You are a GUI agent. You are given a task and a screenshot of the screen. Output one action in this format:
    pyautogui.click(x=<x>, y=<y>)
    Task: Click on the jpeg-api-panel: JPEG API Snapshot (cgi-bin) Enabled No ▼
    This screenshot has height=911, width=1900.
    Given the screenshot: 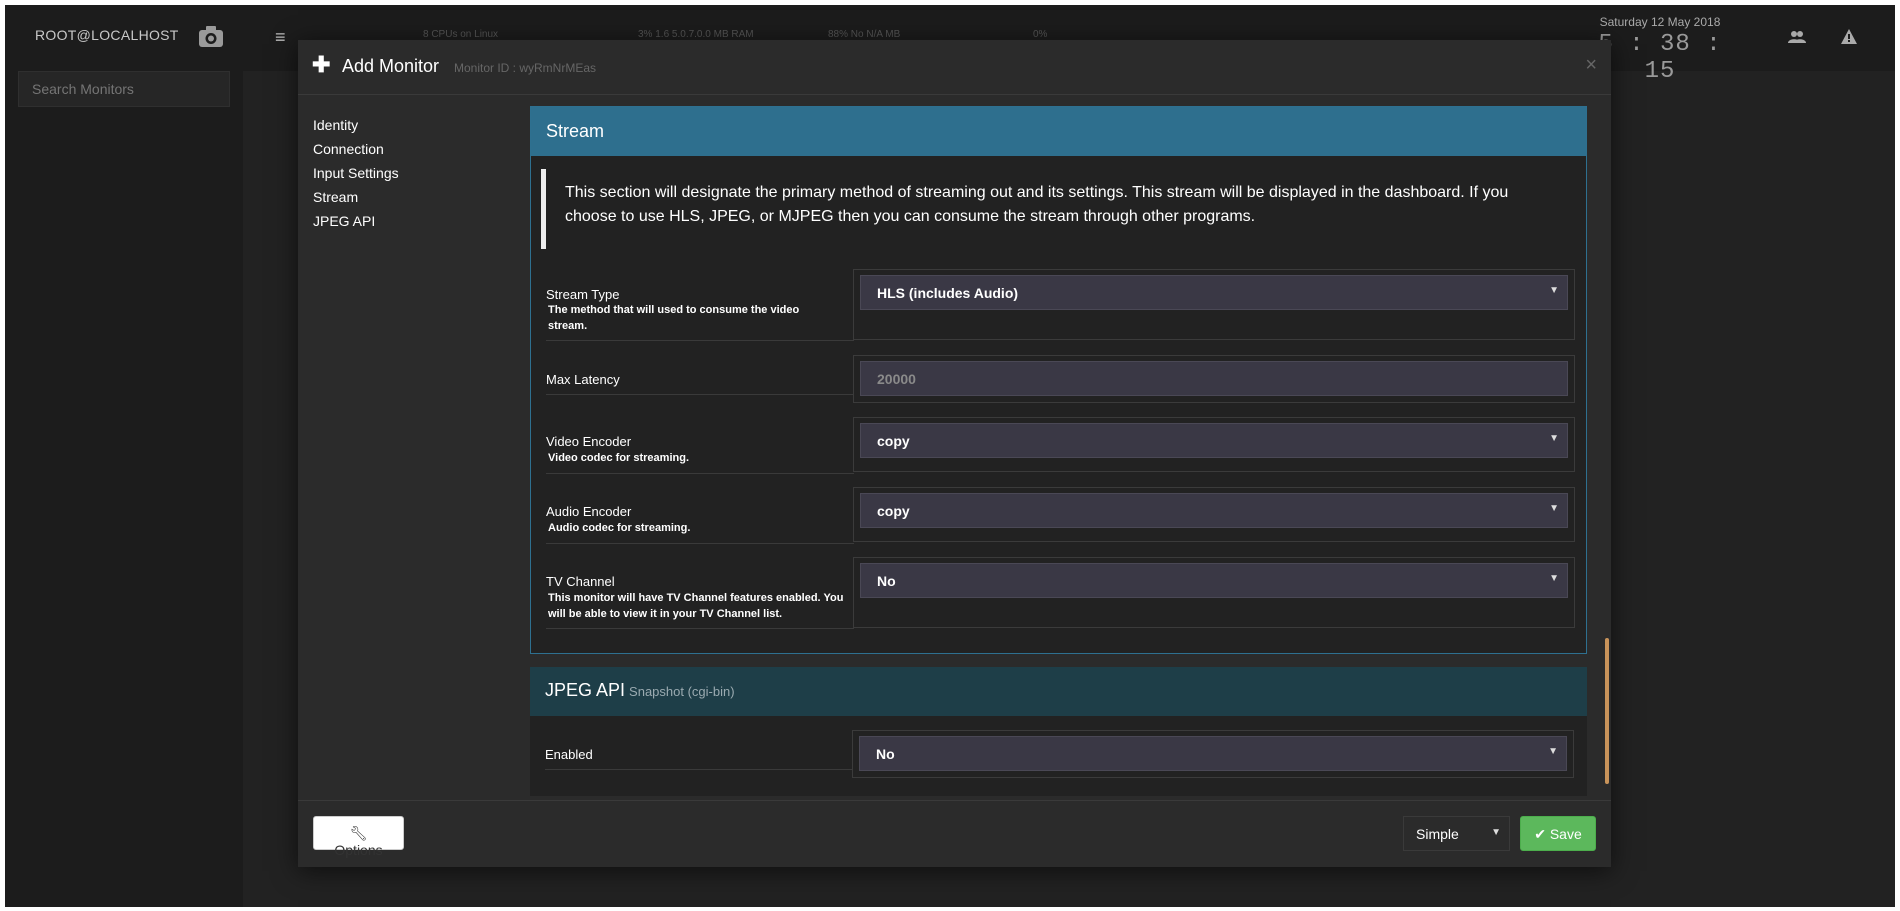 What is the action you would take?
    pyautogui.click(x=1058, y=731)
    